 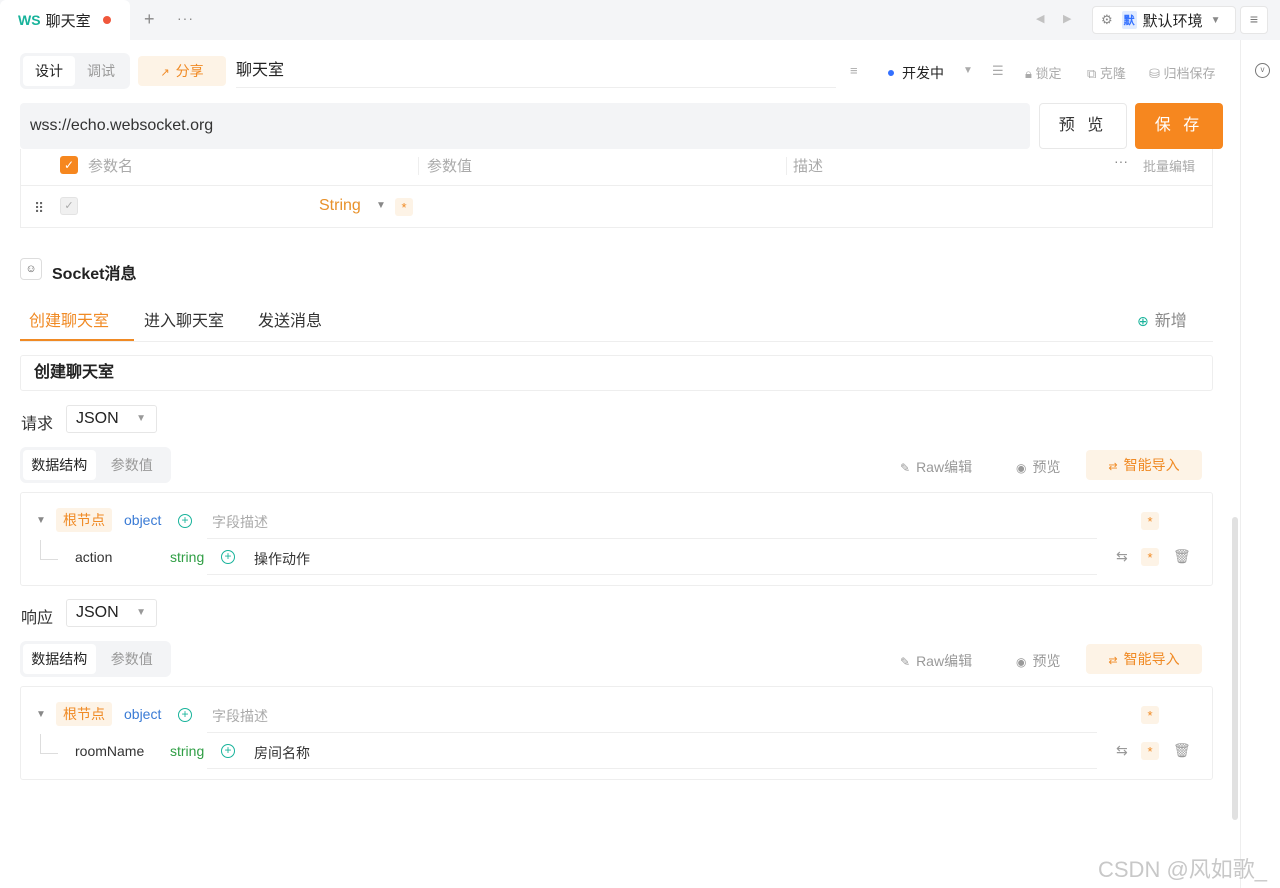 What do you see at coordinates (111, 419) in the screenshot?
I see `request-format-select: JSON ▼` at bounding box center [111, 419].